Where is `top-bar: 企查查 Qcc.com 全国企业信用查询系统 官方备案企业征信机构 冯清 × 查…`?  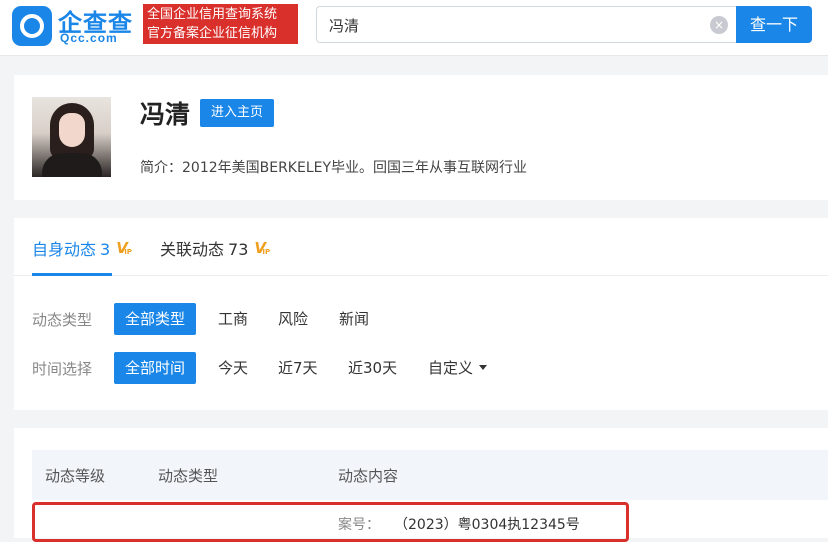
top-bar: 企查查 Qcc.com 全国企业信用查询系统 官方备案企业征信机构 冯清 × 查… is located at coordinates (414, 28).